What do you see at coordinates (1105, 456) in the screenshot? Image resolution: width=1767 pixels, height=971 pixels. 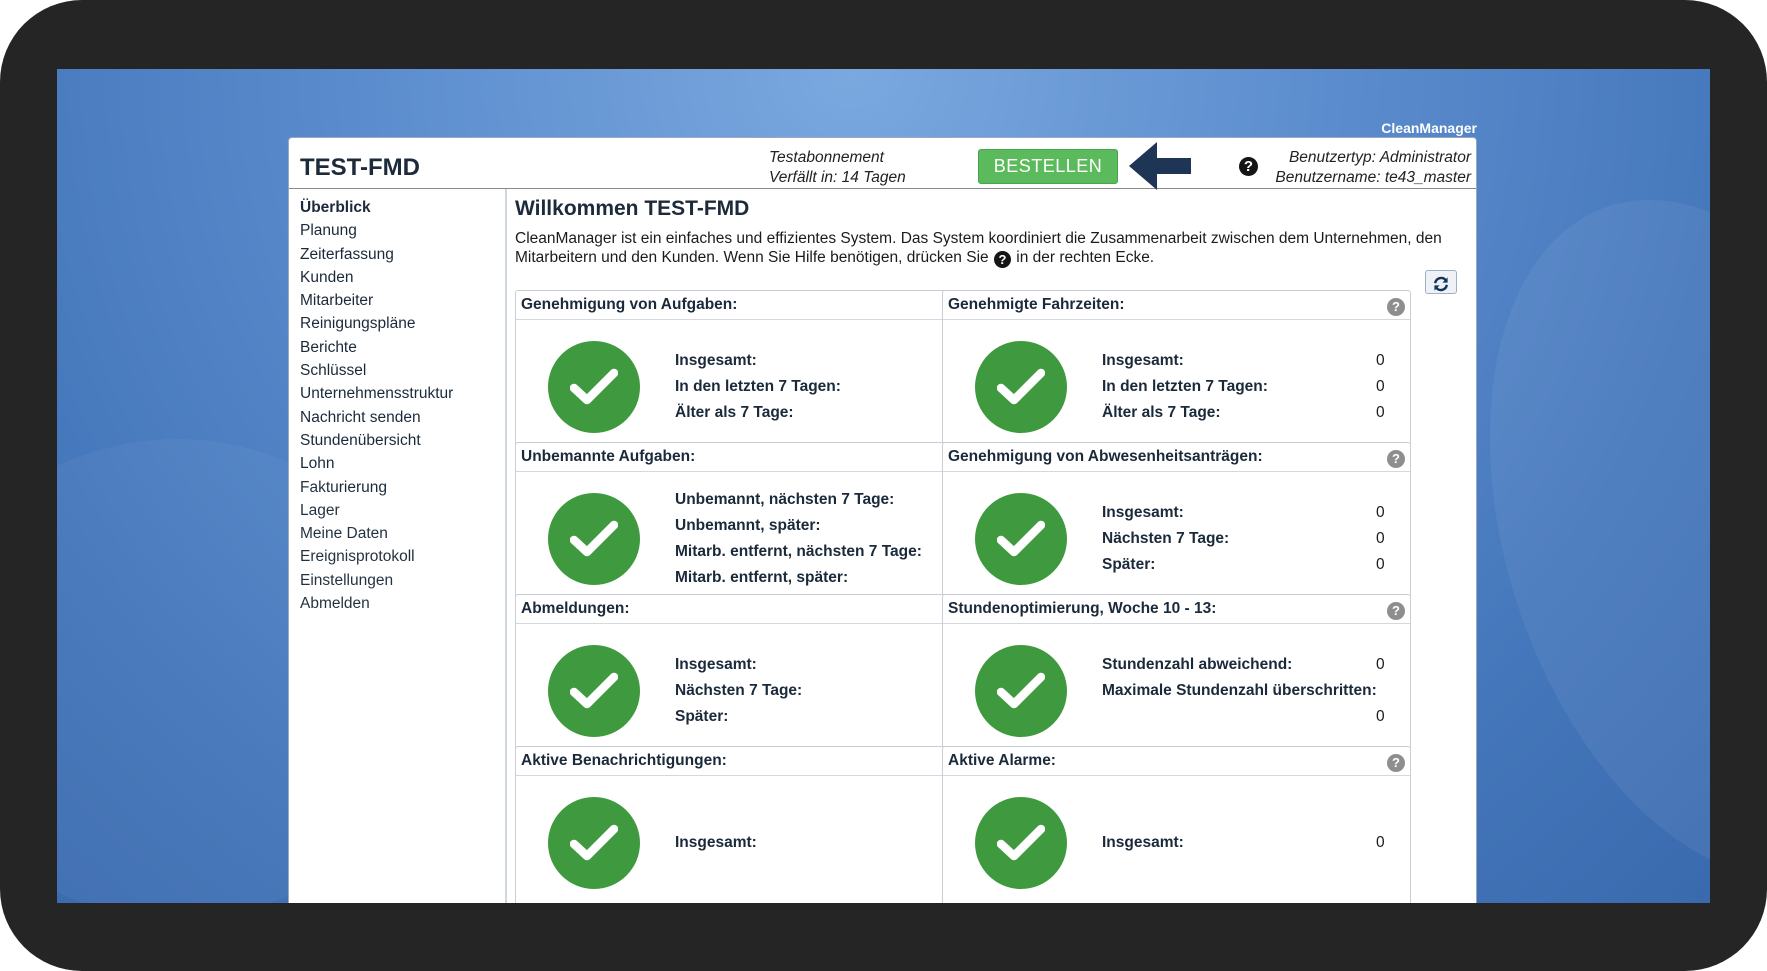 I see `panel-title: Genehmigung von Abwesenheitsanträgen:` at bounding box center [1105, 456].